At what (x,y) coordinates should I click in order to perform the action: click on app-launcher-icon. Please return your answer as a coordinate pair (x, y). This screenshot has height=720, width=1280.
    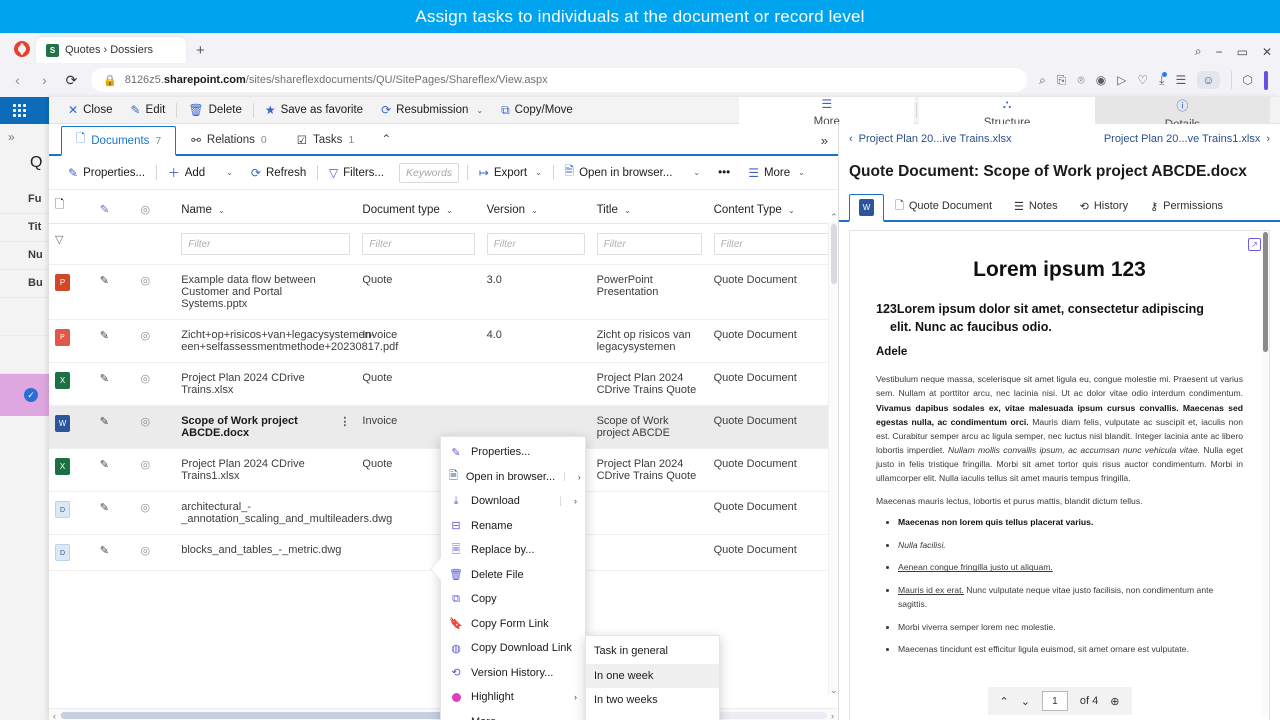
    Looking at the image, I should click on (19, 110).